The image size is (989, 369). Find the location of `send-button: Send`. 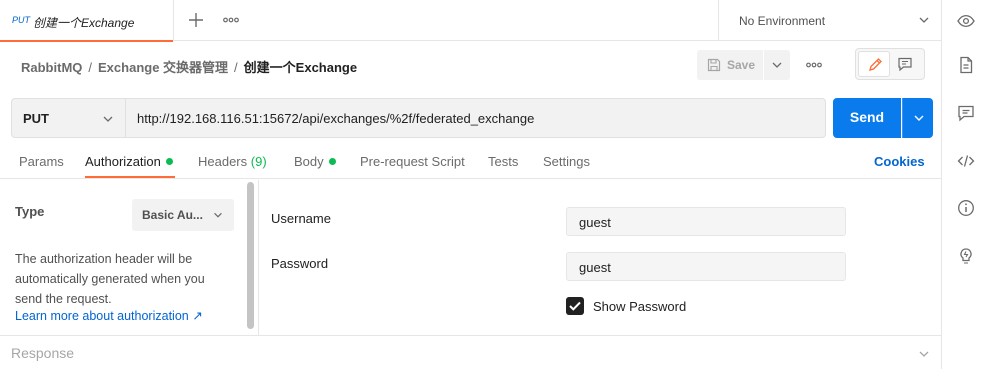

send-button: Send is located at coordinates (867, 118).